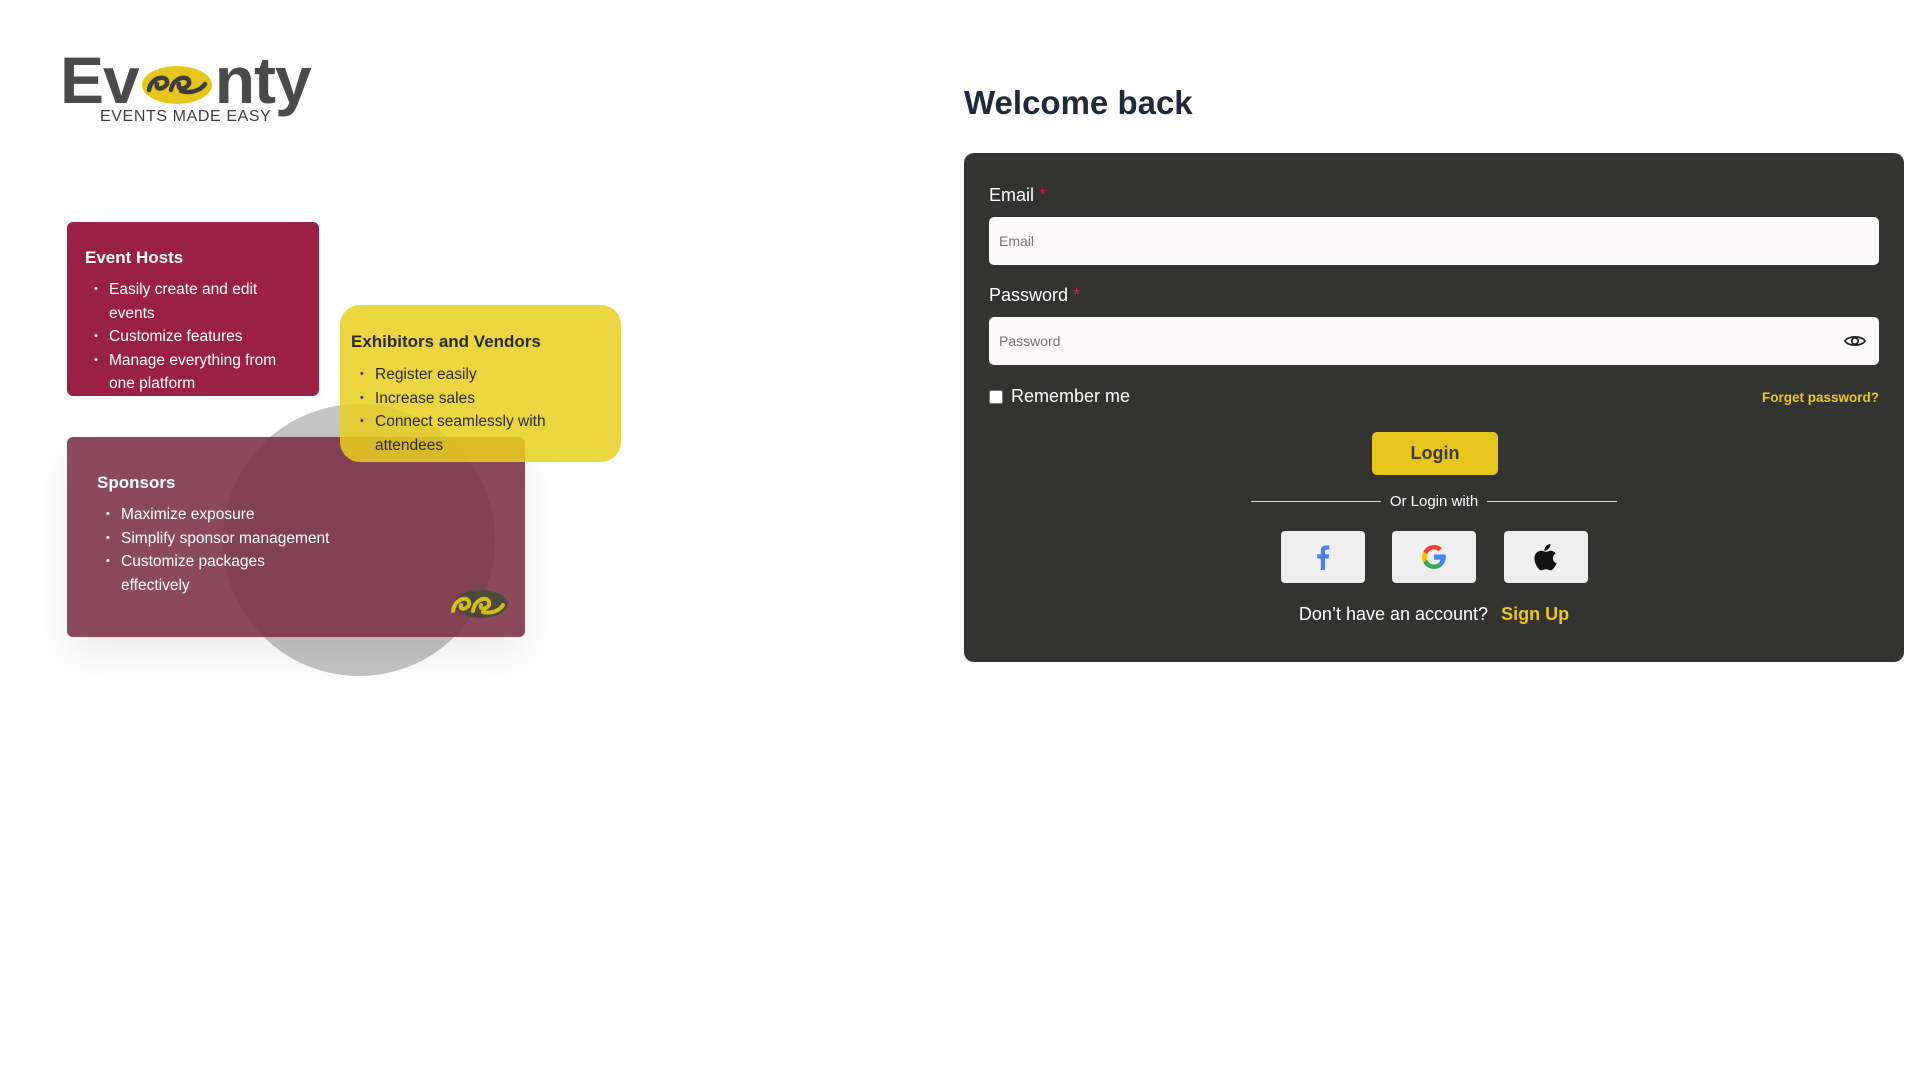 This screenshot has width=1920, height=1080. I want to click on signup-row: Don’t have an account? Sign Up, so click(1434, 614).